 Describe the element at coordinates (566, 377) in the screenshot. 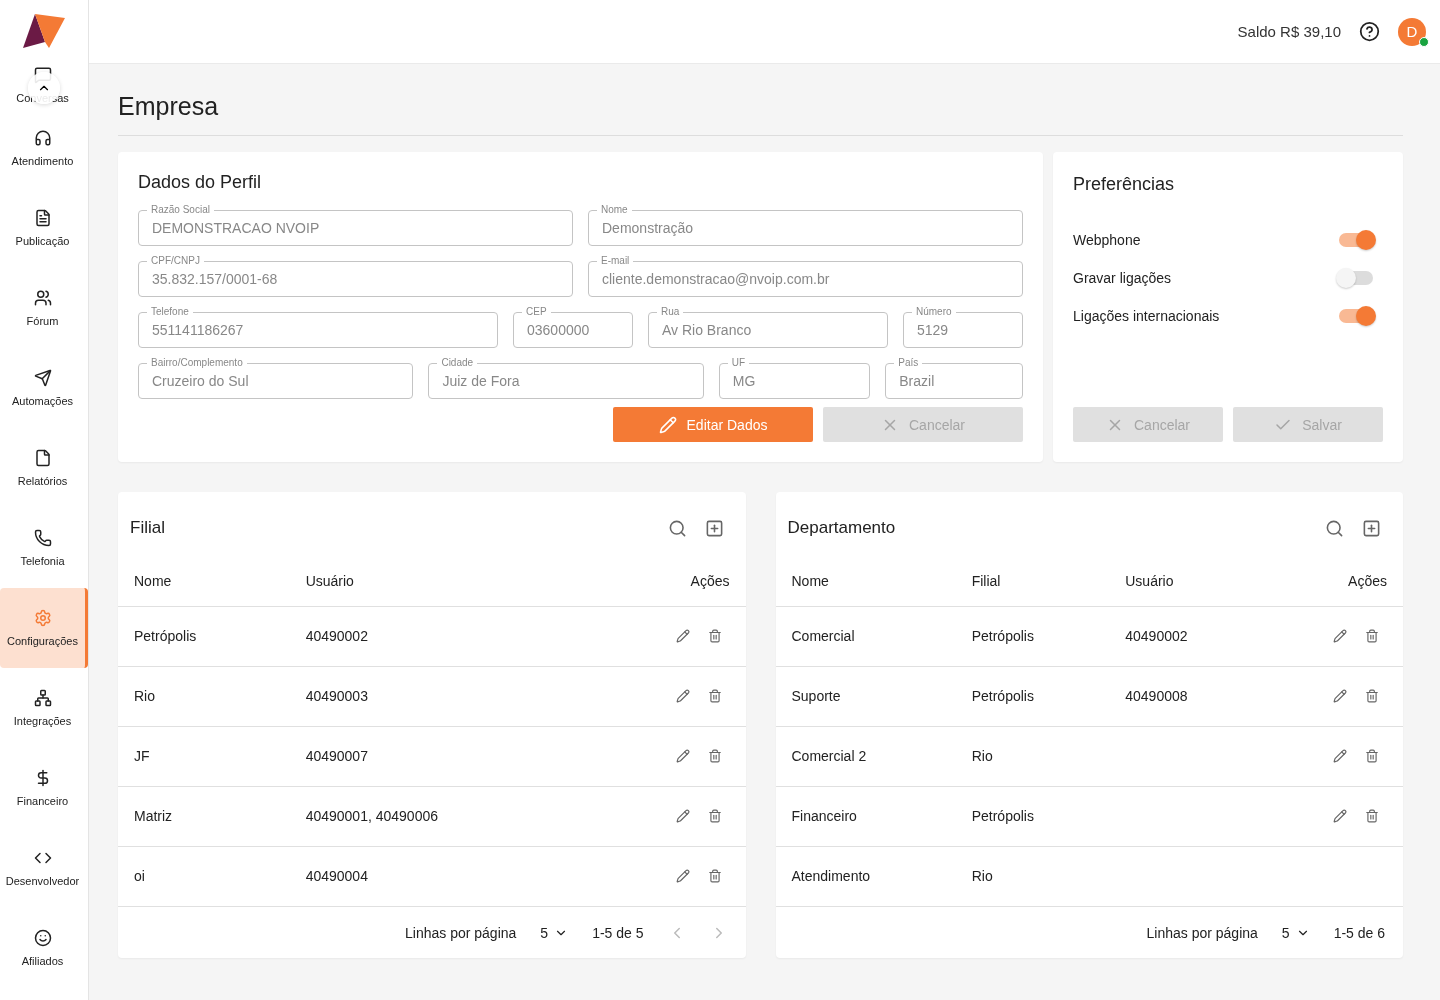

I see `input-field: Cidade Juiz de Fora` at that location.